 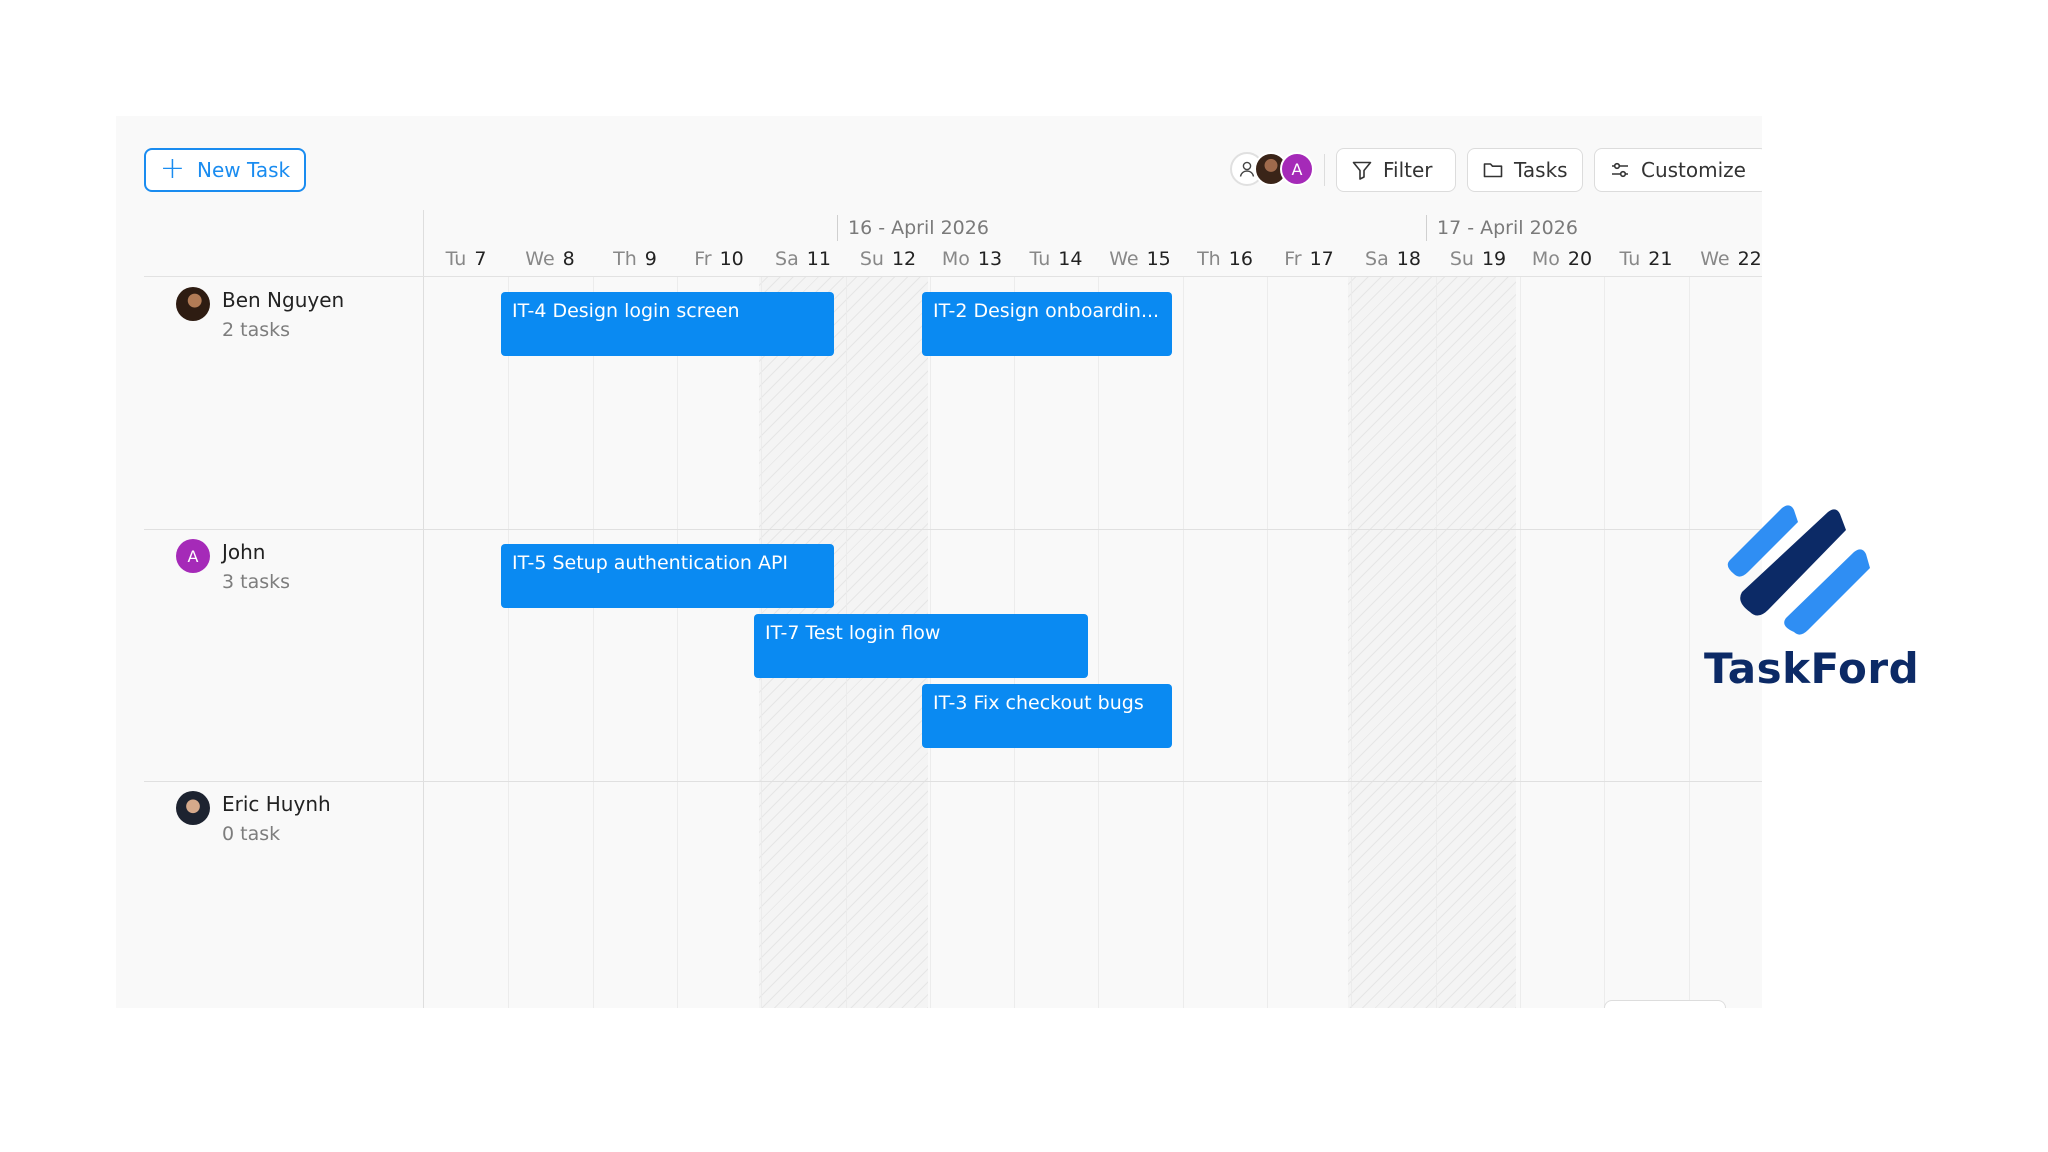 I want to click on day-number: 20, so click(x=1580, y=259).